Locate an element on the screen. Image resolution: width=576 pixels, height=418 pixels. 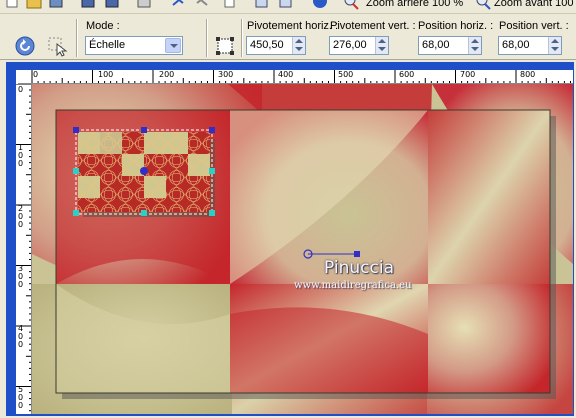
select-tool-icon is located at coordinates (57, 46).